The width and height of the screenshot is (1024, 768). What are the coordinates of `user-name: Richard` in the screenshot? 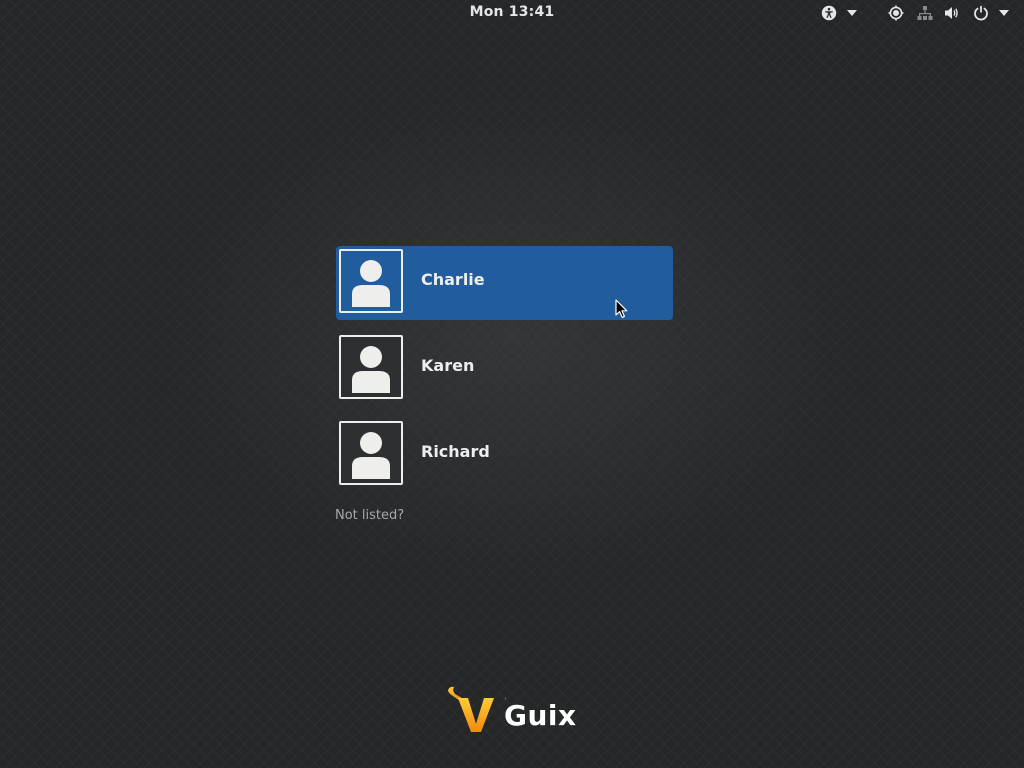 It's located at (455, 451).